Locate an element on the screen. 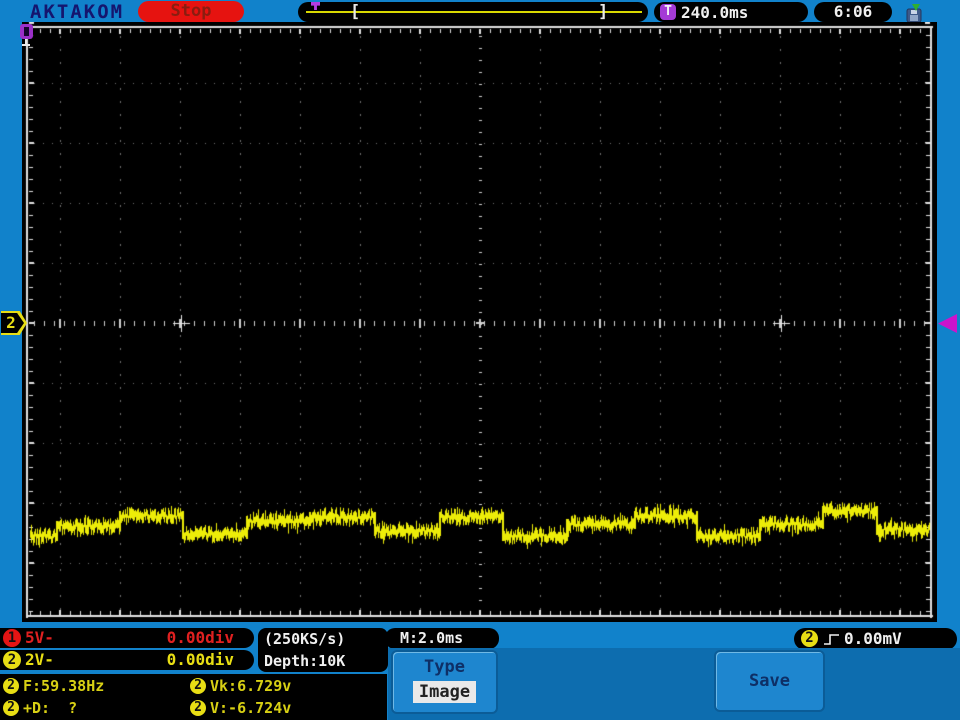 The height and width of the screenshot is (720, 960). ch2-marker-label: 2 is located at coordinates (11, 322).